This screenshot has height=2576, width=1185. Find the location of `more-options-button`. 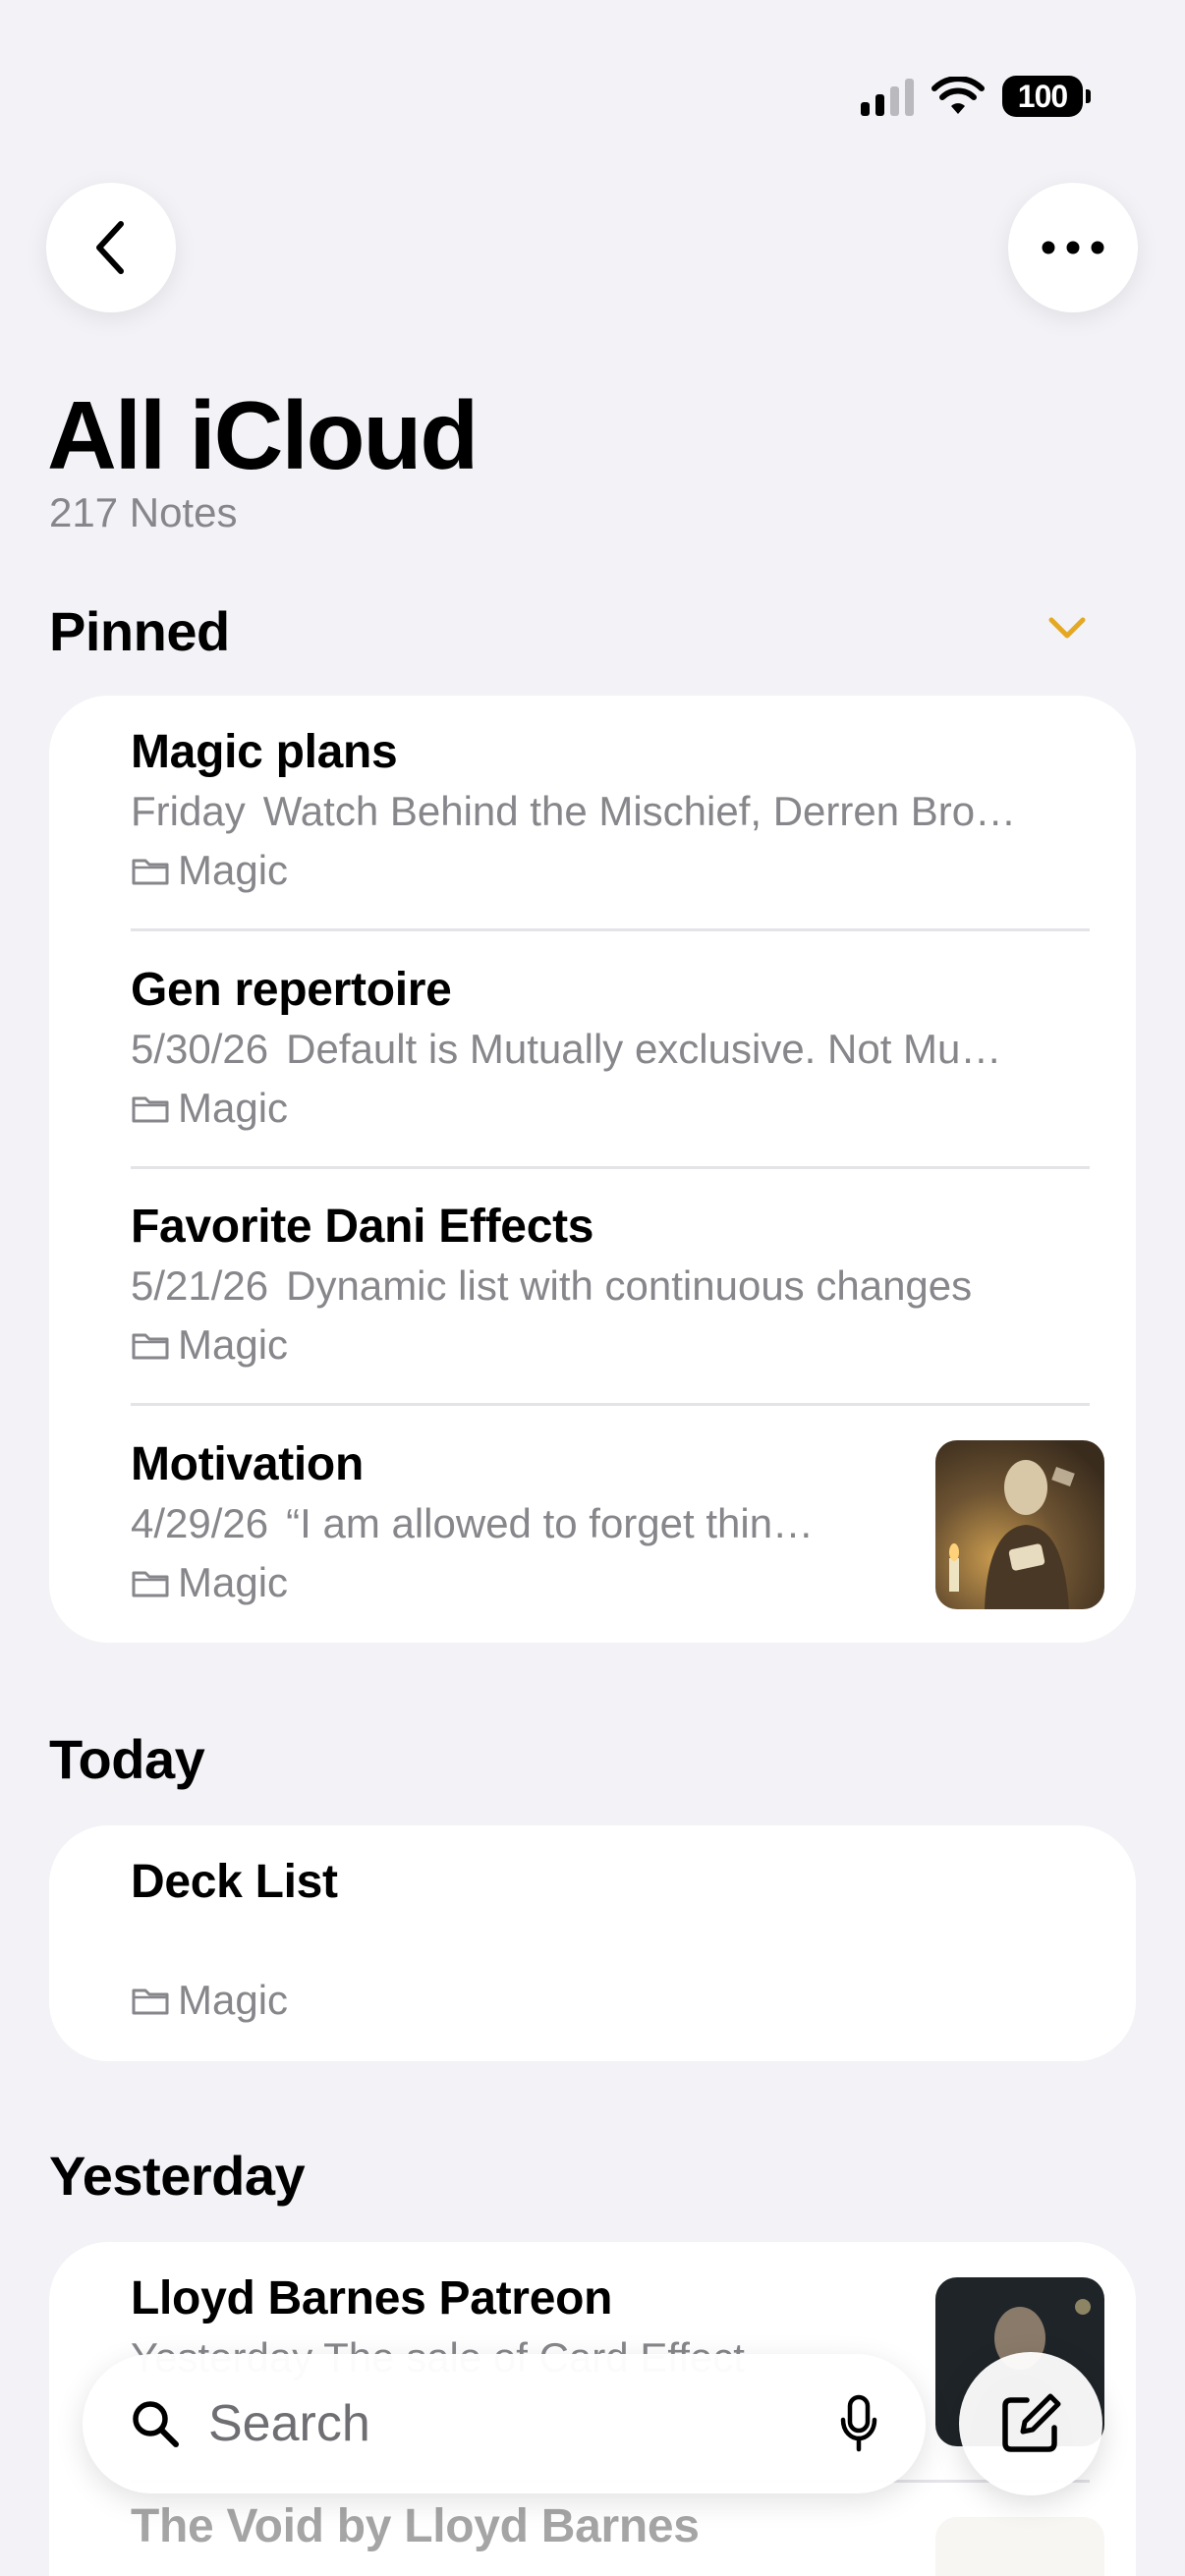

more-options-button is located at coordinates (1073, 247).